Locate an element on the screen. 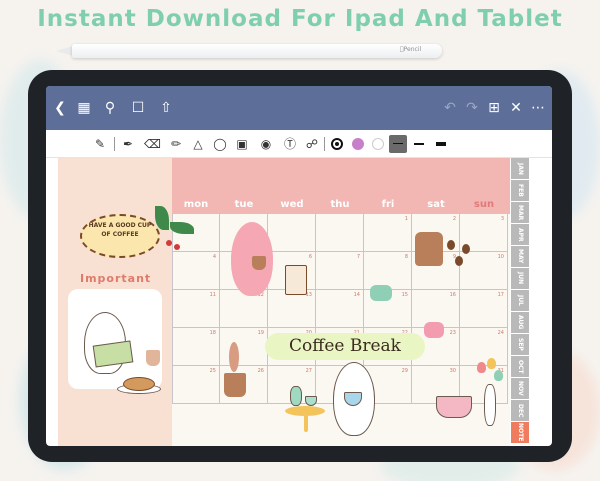  calendar-day-cell: 24 is located at coordinates (484, 347).